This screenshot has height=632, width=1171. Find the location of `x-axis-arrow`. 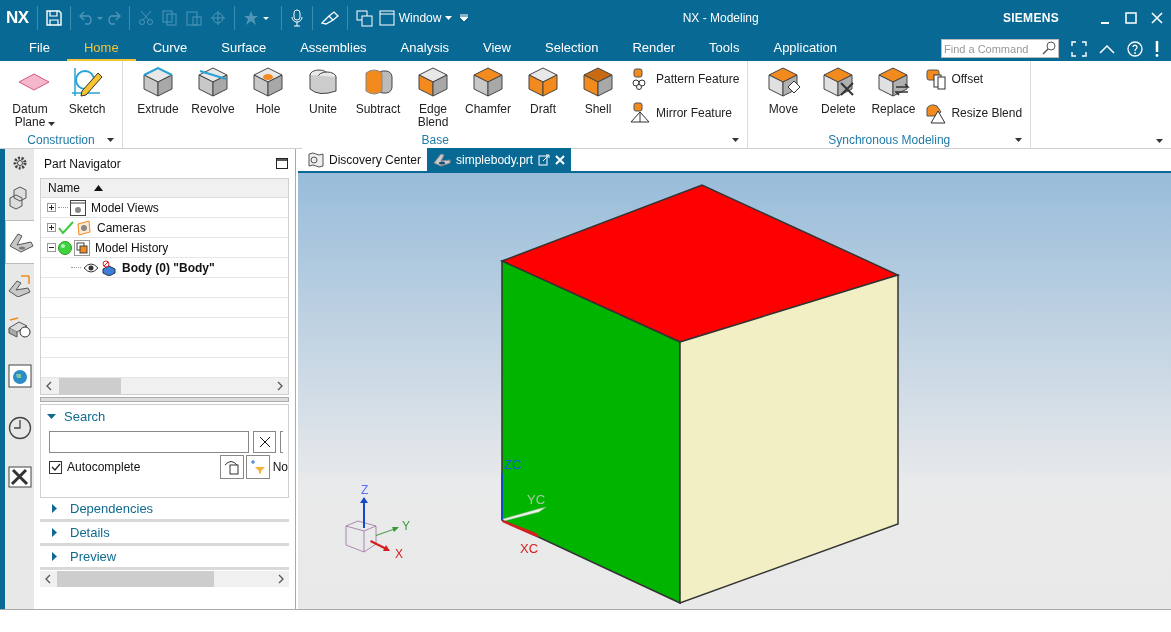

x-axis-arrow is located at coordinates (380, 545).